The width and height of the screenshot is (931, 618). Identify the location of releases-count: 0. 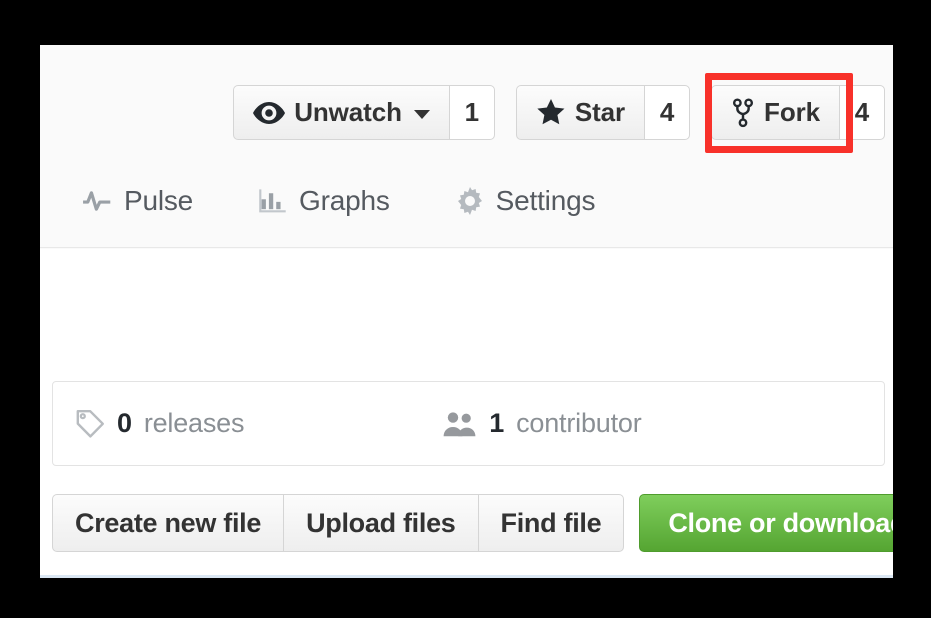
(124, 423).